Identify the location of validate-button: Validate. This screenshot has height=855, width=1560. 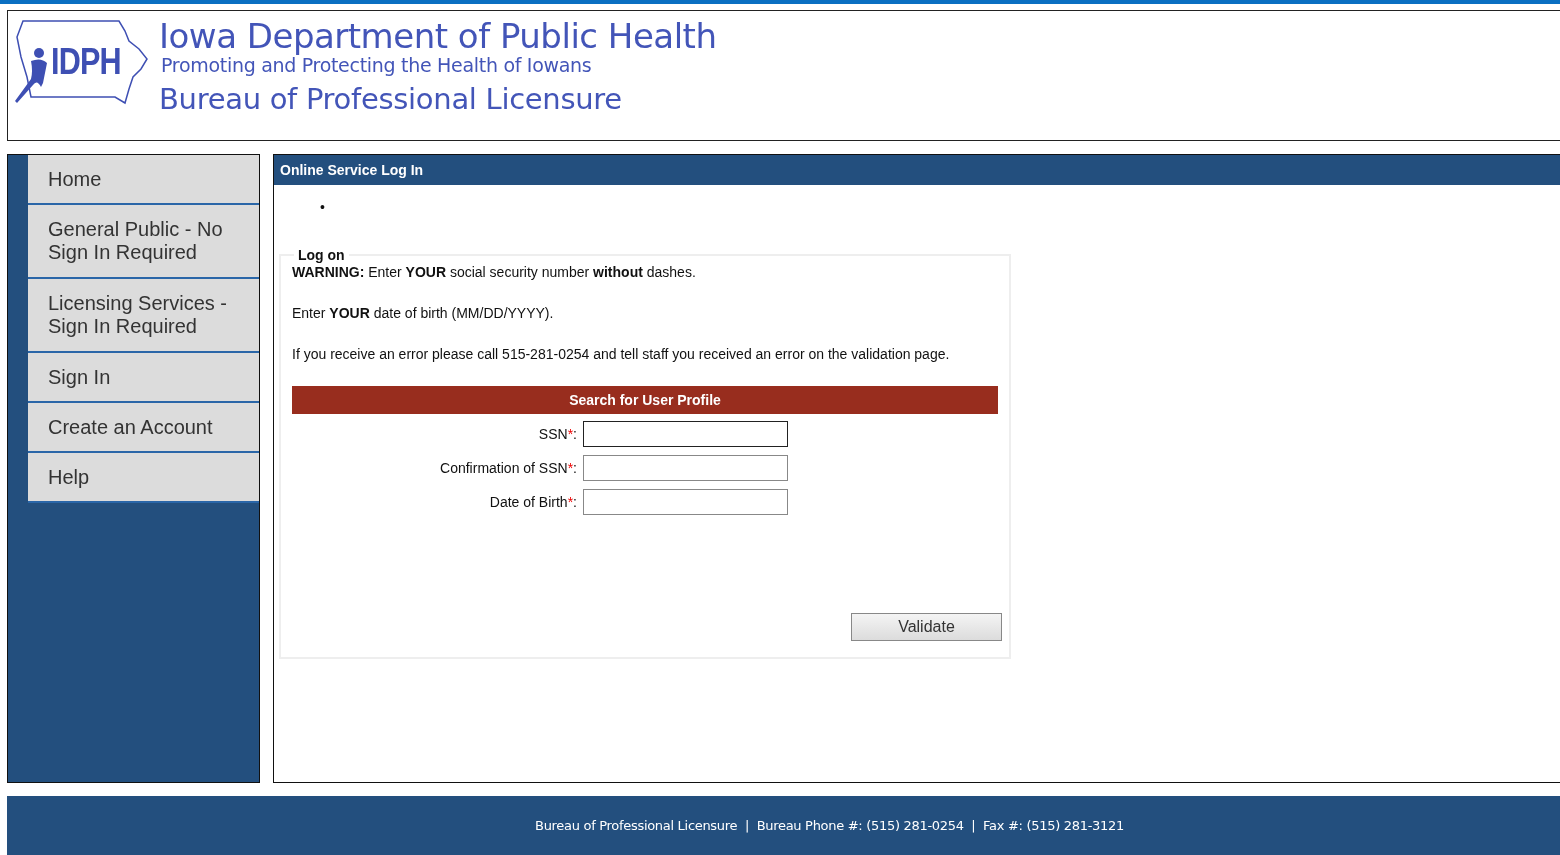
(926, 627).